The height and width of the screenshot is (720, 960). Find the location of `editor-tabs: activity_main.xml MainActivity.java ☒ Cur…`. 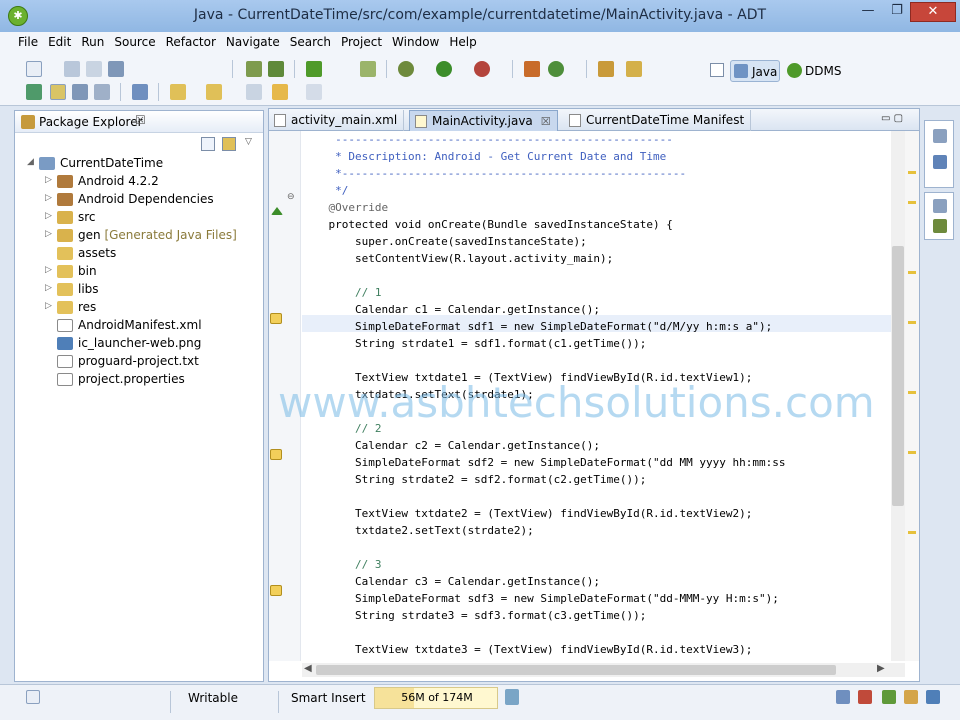

editor-tabs: activity_main.xml MainActivity.java ☒ Cur… is located at coordinates (594, 120).